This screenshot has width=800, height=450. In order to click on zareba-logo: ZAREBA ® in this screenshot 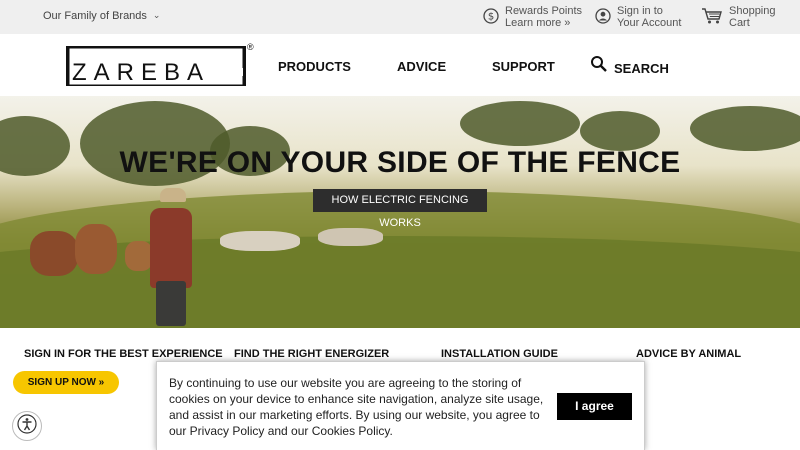, I will do `click(160, 64)`.